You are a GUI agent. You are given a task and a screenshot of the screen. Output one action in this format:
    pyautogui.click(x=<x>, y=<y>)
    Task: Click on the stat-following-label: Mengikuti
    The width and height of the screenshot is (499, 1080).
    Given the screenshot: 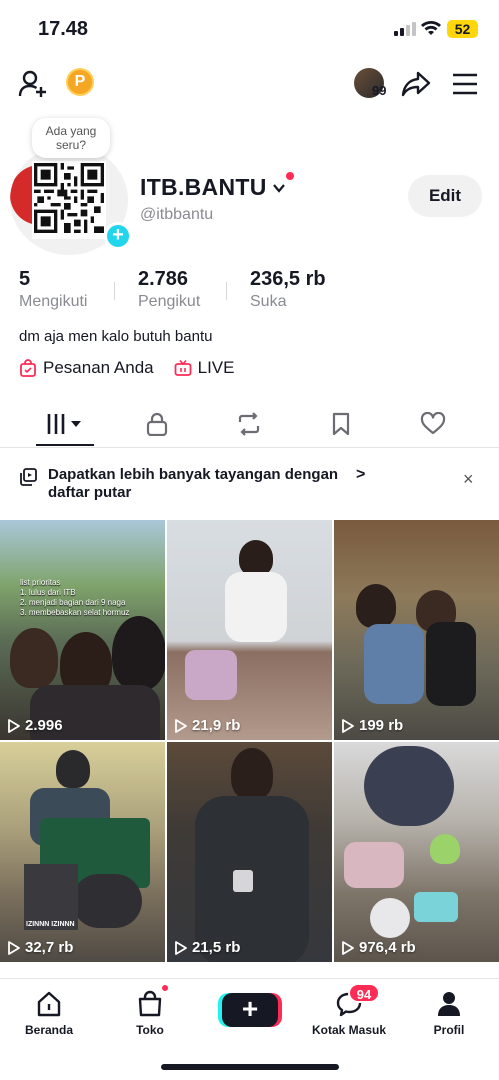 What is the action you would take?
    pyautogui.click(x=53, y=301)
    